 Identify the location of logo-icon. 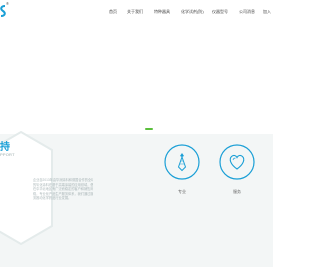
(3, 11).